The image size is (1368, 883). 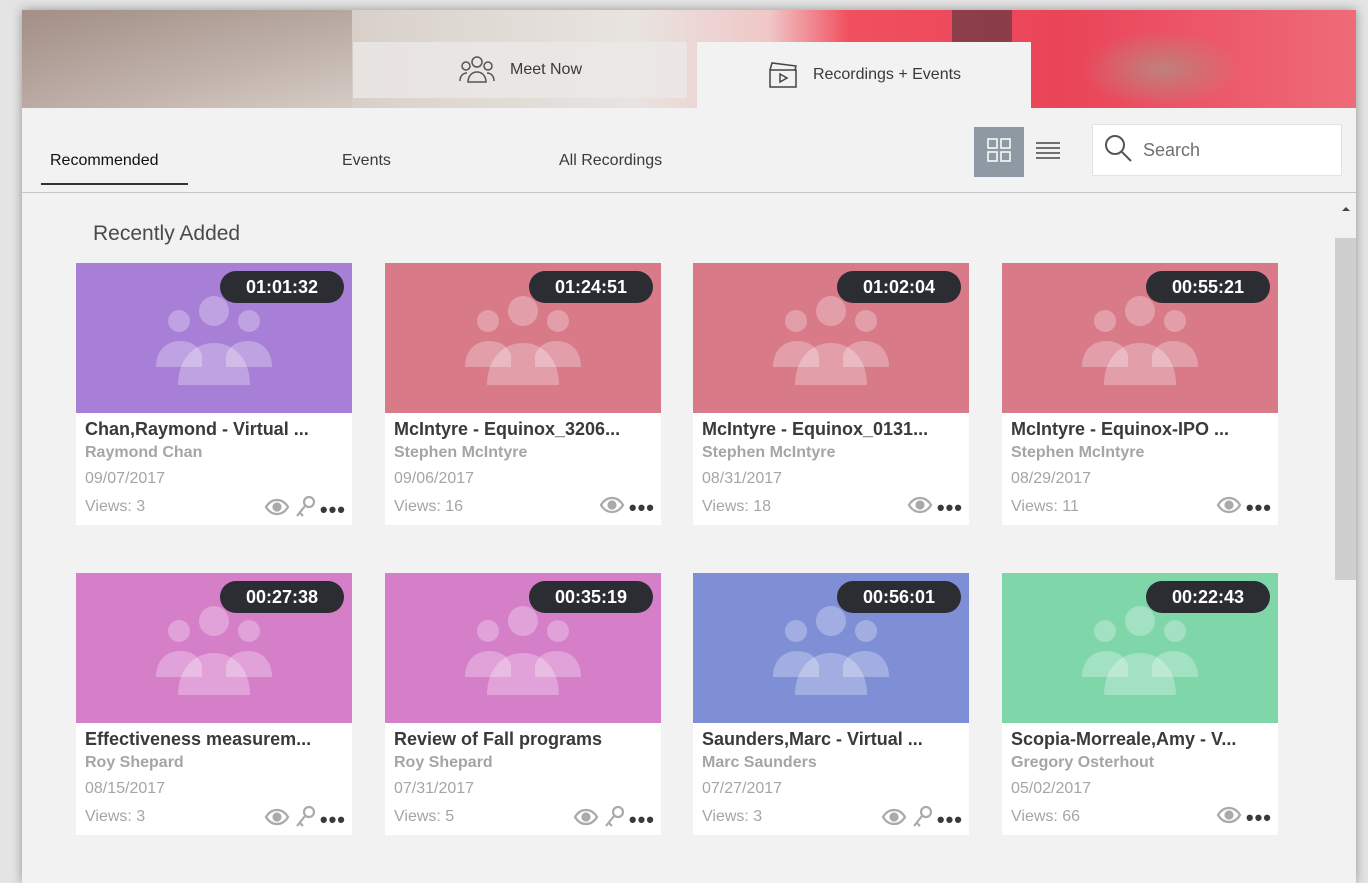 I want to click on people-icon, so click(x=477, y=70).